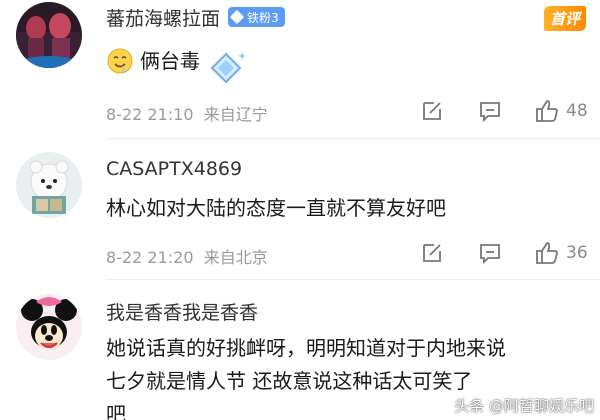 The width and height of the screenshot is (600, 420). What do you see at coordinates (182, 311) in the screenshot?
I see `comment-username: 我是香香我是香香` at bounding box center [182, 311].